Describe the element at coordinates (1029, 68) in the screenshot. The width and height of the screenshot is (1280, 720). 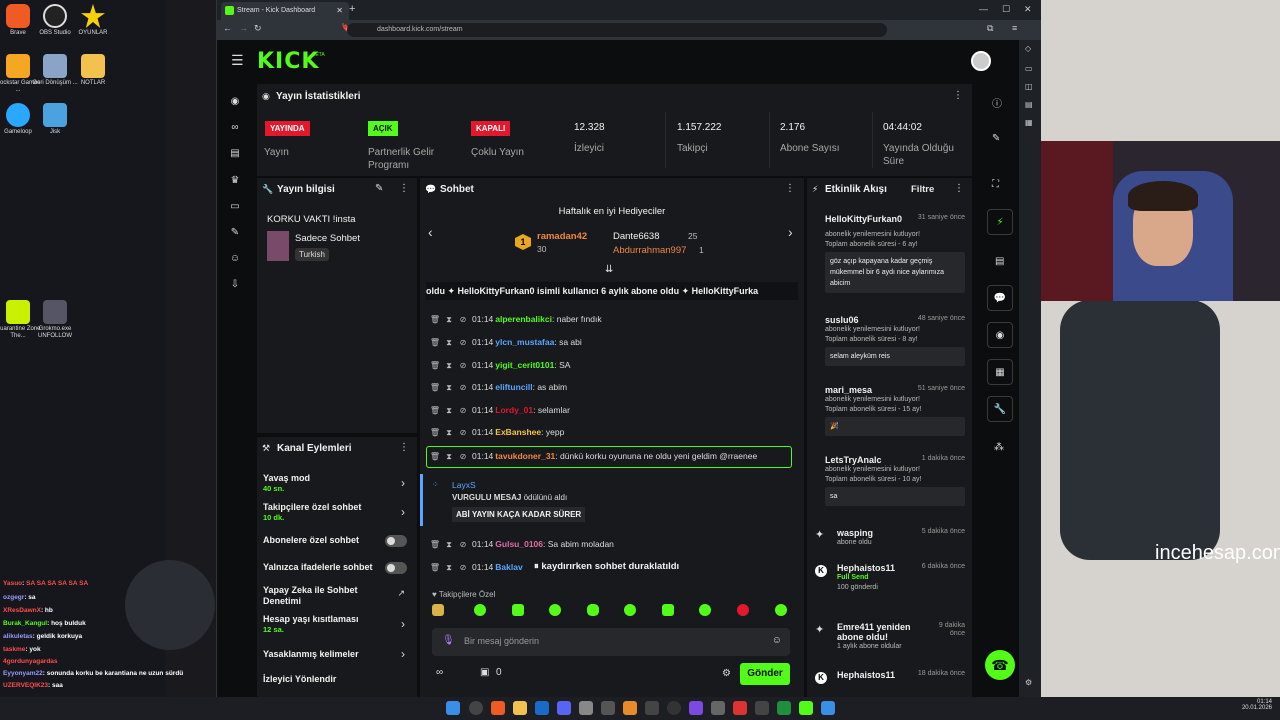
I see `sidebar-icon: ▭` at that location.